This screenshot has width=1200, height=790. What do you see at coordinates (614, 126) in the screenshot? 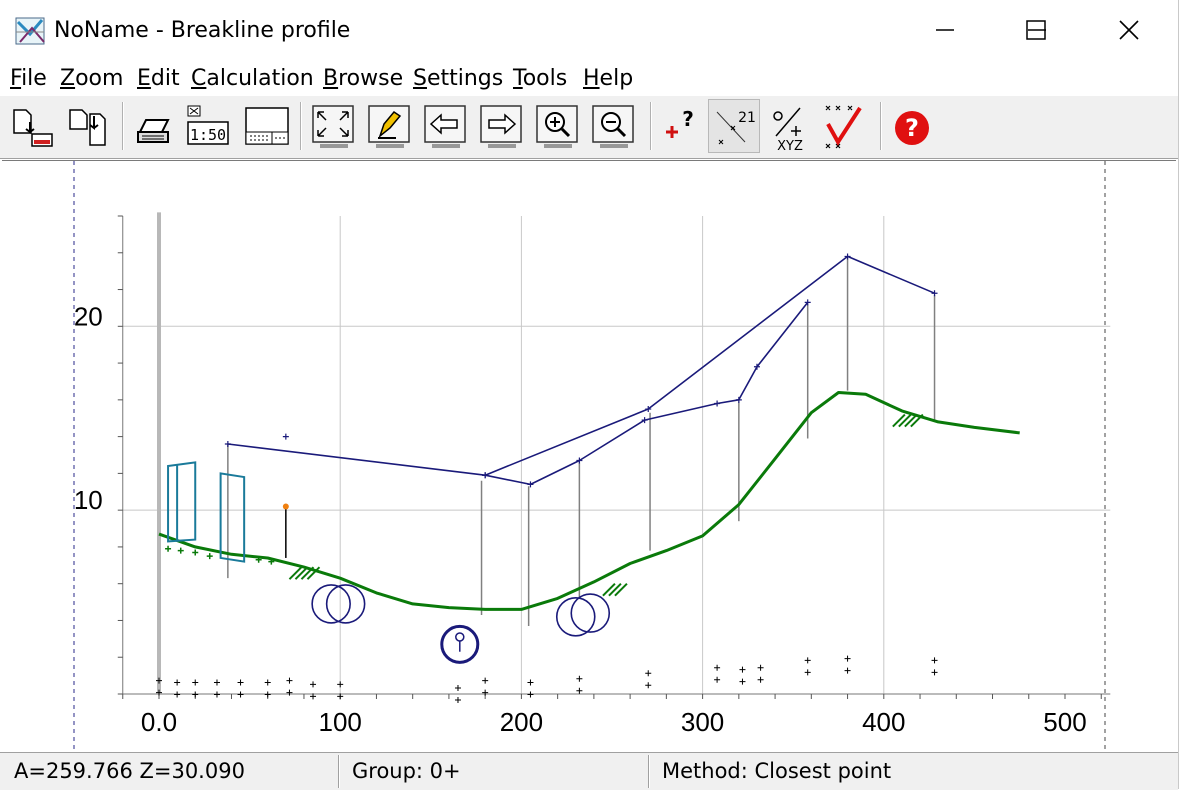
I see `zoom-out-icon` at bounding box center [614, 126].